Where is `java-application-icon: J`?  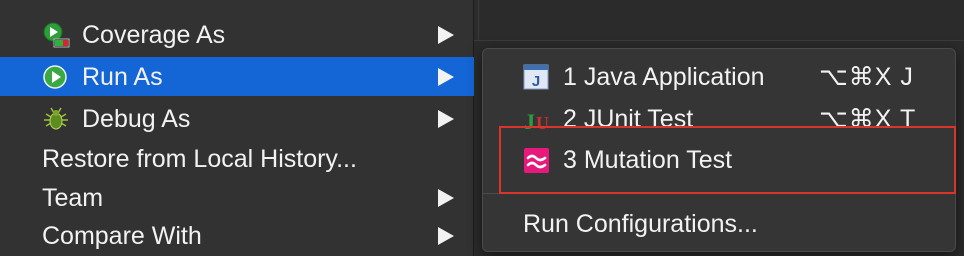 java-application-icon: J is located at coordinates (537, 77).